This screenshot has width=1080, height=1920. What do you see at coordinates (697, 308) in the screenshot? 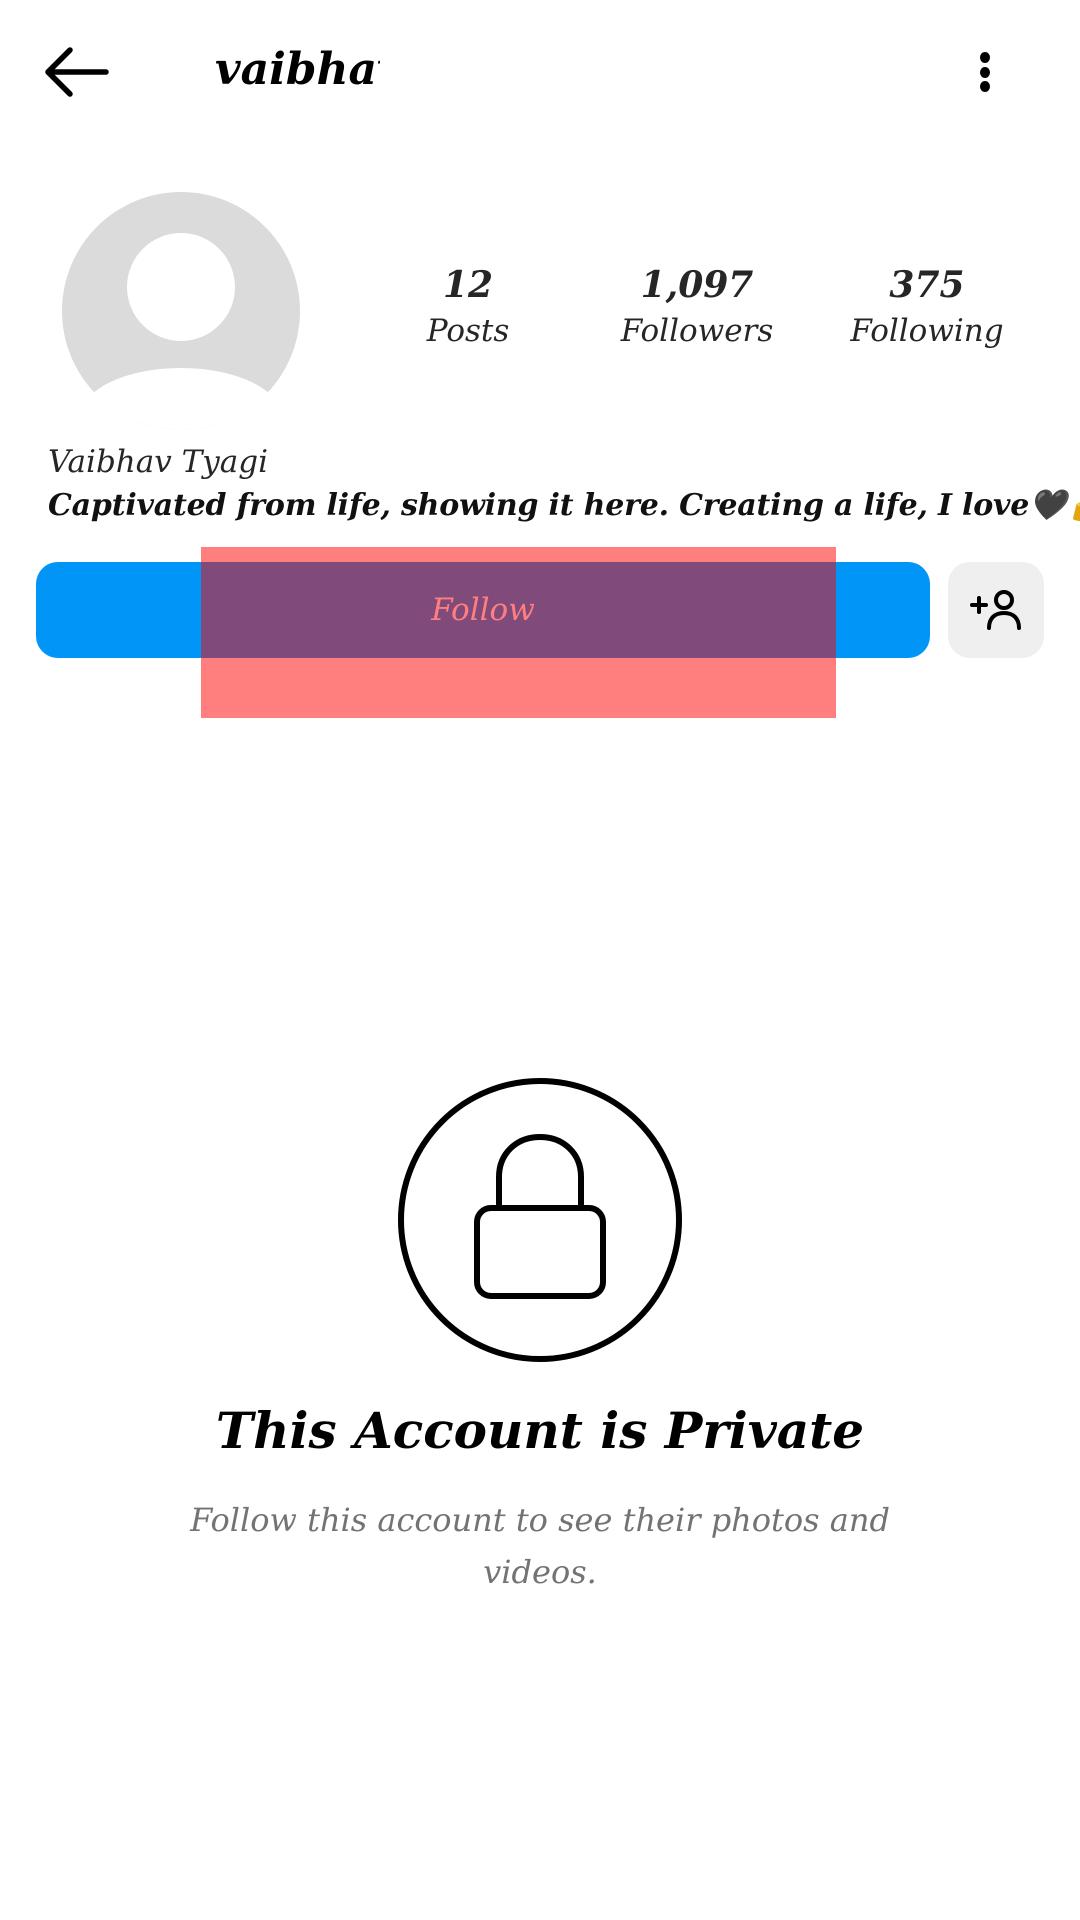
I see `stat-followers: 1,097 Followers` at bounding box center [697, 308].